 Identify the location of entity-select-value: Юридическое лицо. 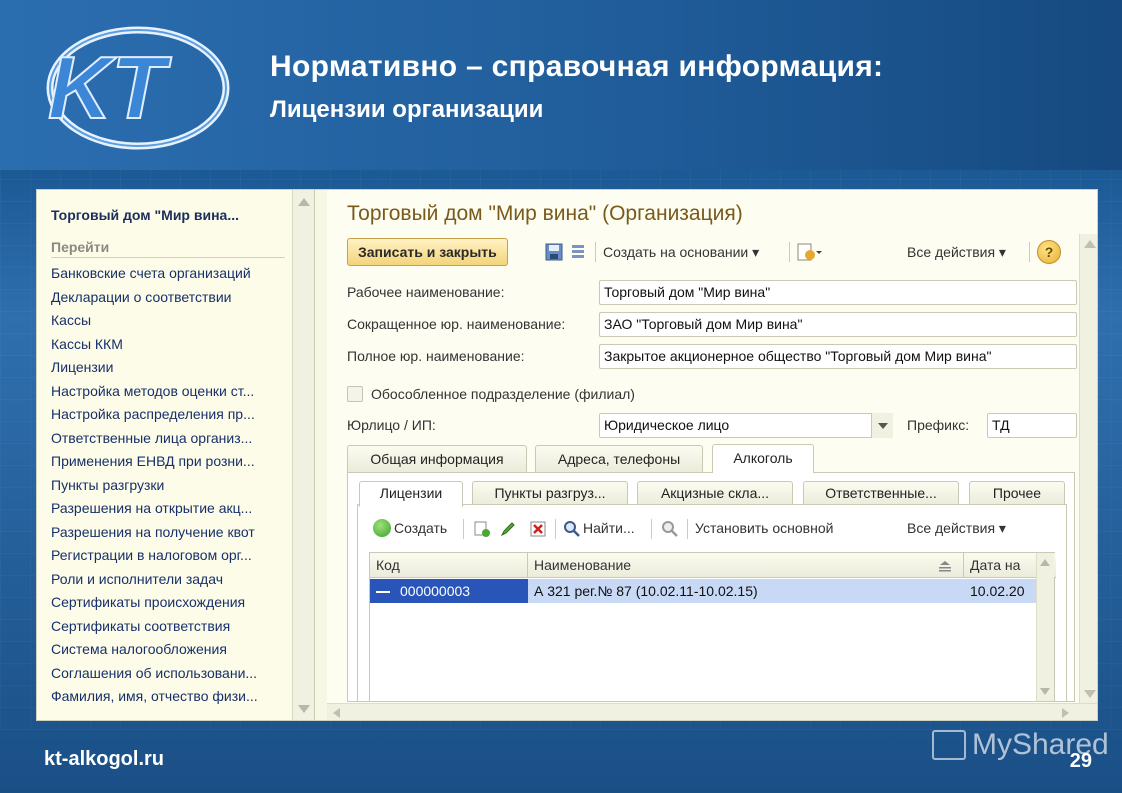
(667, 425).